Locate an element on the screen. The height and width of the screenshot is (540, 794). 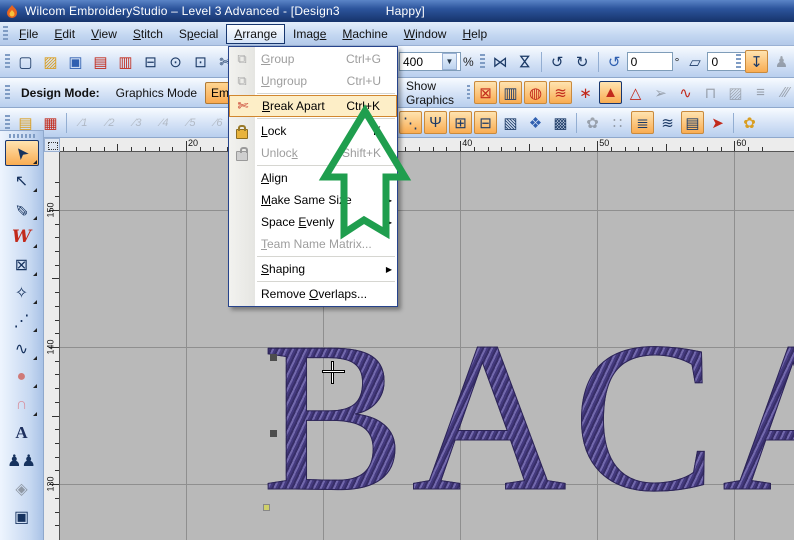
fit-to-window-icon: ↧ is located at coordinates (756, 61).